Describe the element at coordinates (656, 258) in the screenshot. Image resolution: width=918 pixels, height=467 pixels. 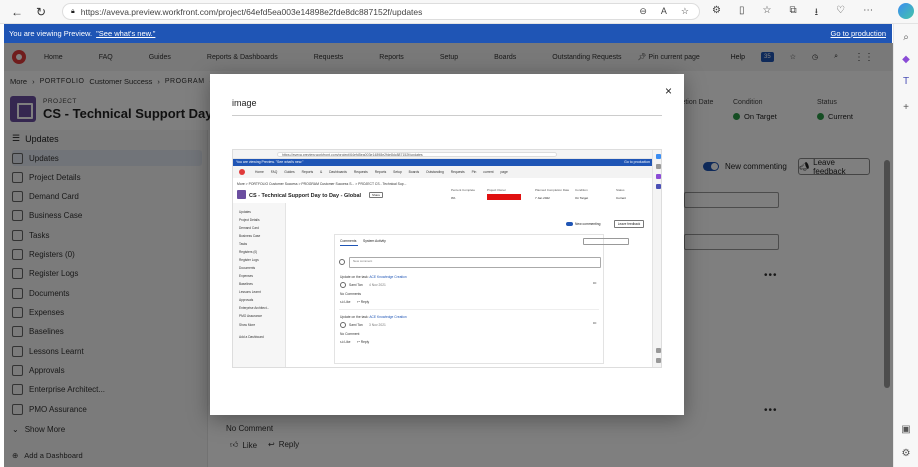
I see `thumb-browser-rail` at that location.